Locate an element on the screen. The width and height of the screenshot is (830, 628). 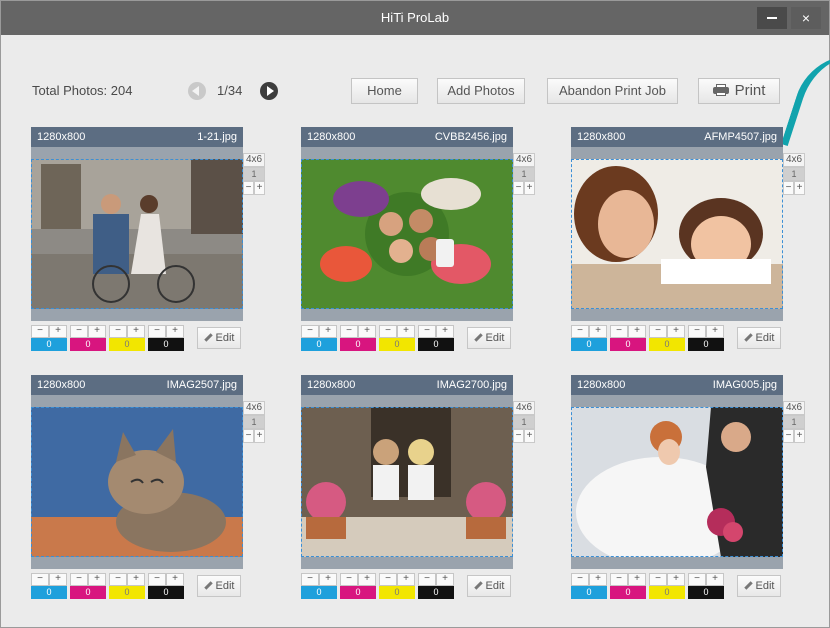
previous-page-button is located at coordinates (197, 91).